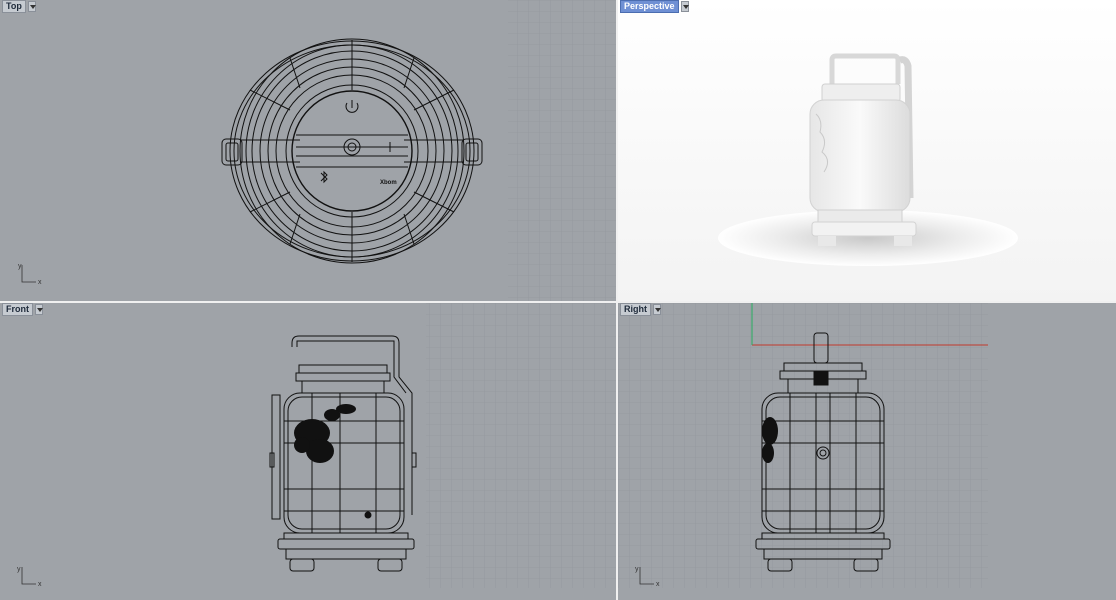  I want to click on model-wireframe-top, so click(352, 151).